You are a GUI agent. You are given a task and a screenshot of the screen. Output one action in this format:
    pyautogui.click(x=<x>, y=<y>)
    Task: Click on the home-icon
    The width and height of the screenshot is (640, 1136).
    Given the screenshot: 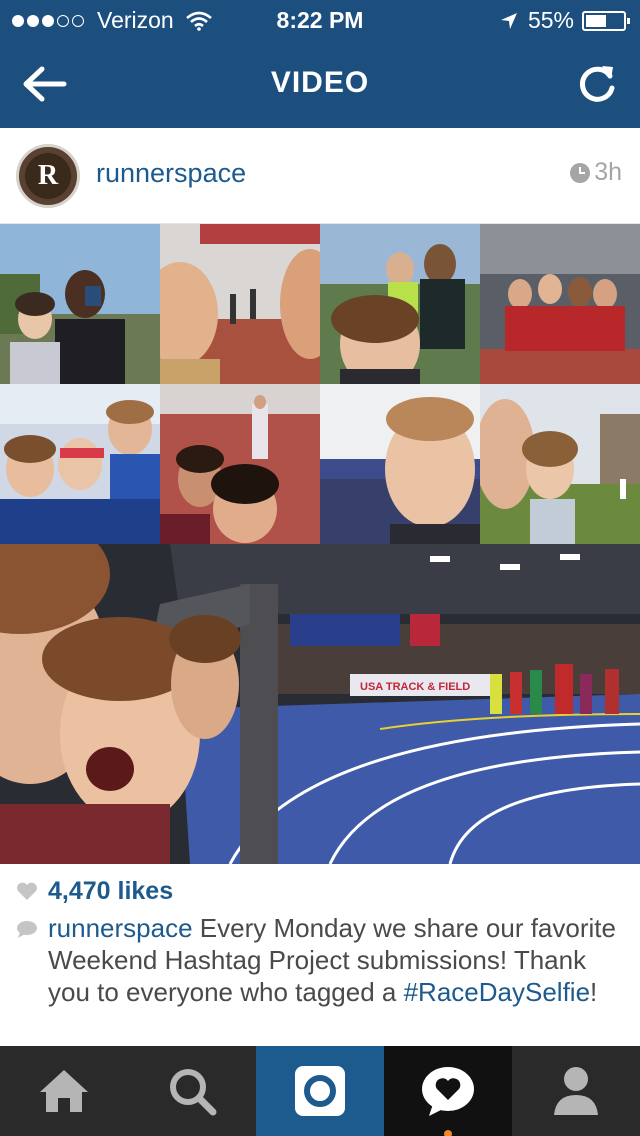 What is the action you would take?
    pyautogui.click(x=64, y=1091)
    